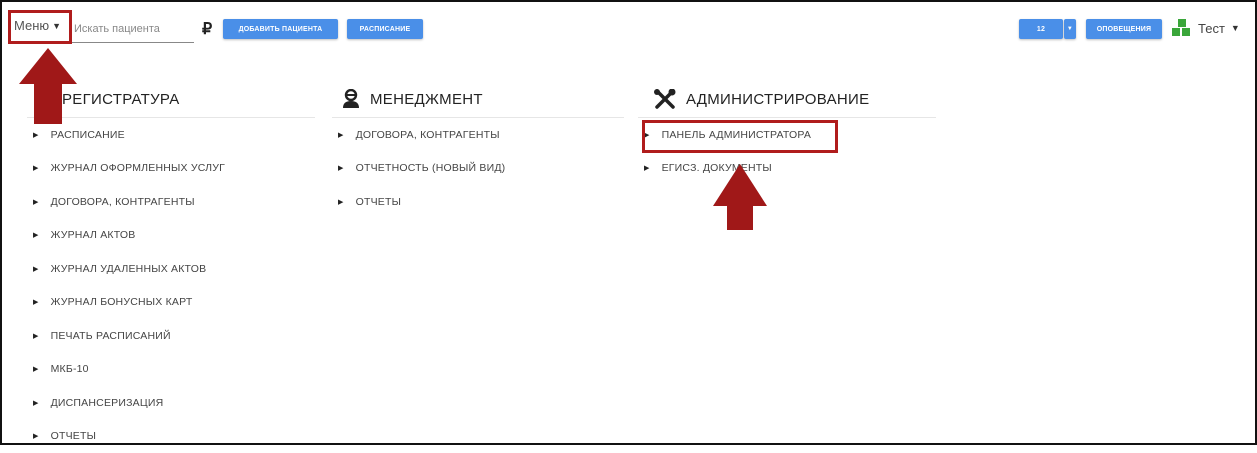  What do you see at coordinates (88, 135) in the screenshot?
I see `menu-item-label: РАСПИСАНИЕ` at bounding box center [88, 135].